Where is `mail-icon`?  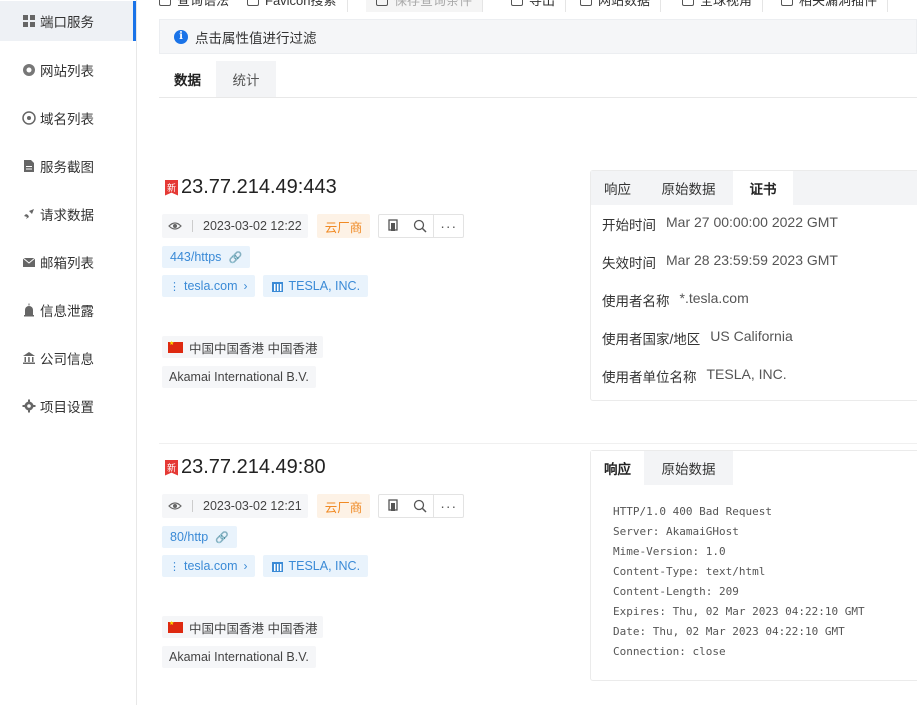
mail-icon is located at coordinates (29, 262).